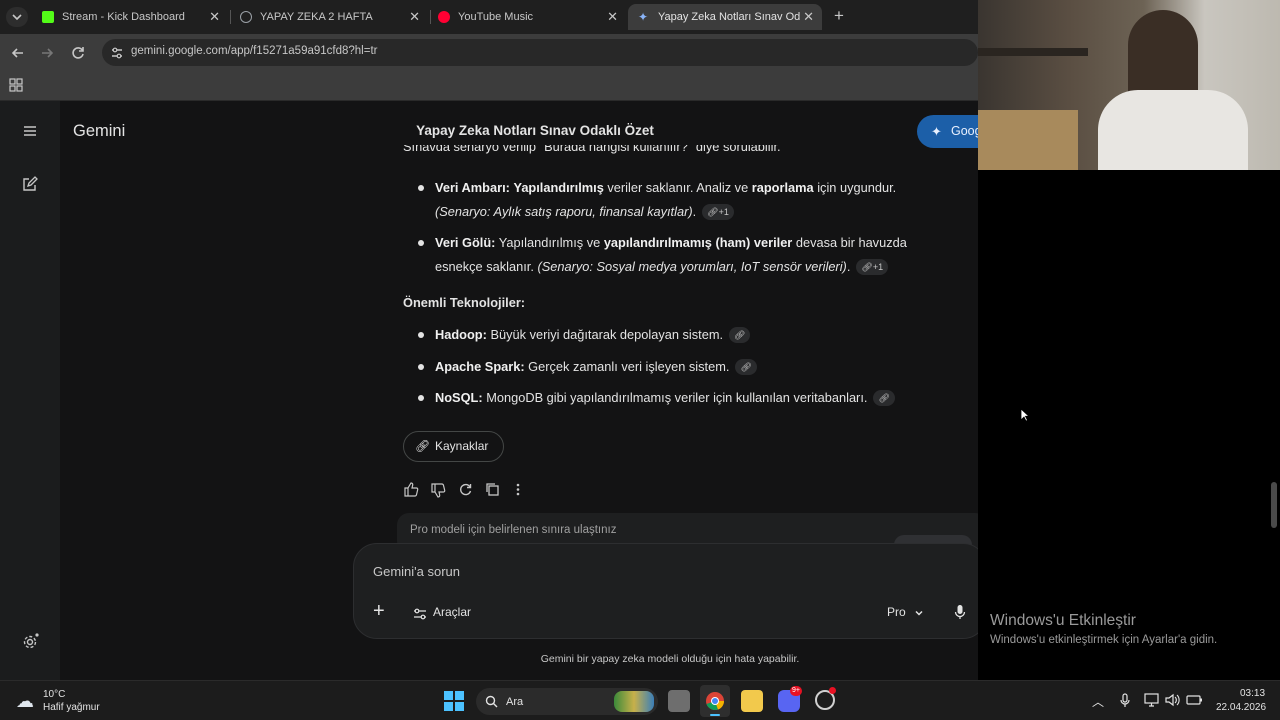 The image size is (1280, 720). I want to click on prompt-composer: Gemini'a sorun + Araçlar Pro, so click(670, 591).